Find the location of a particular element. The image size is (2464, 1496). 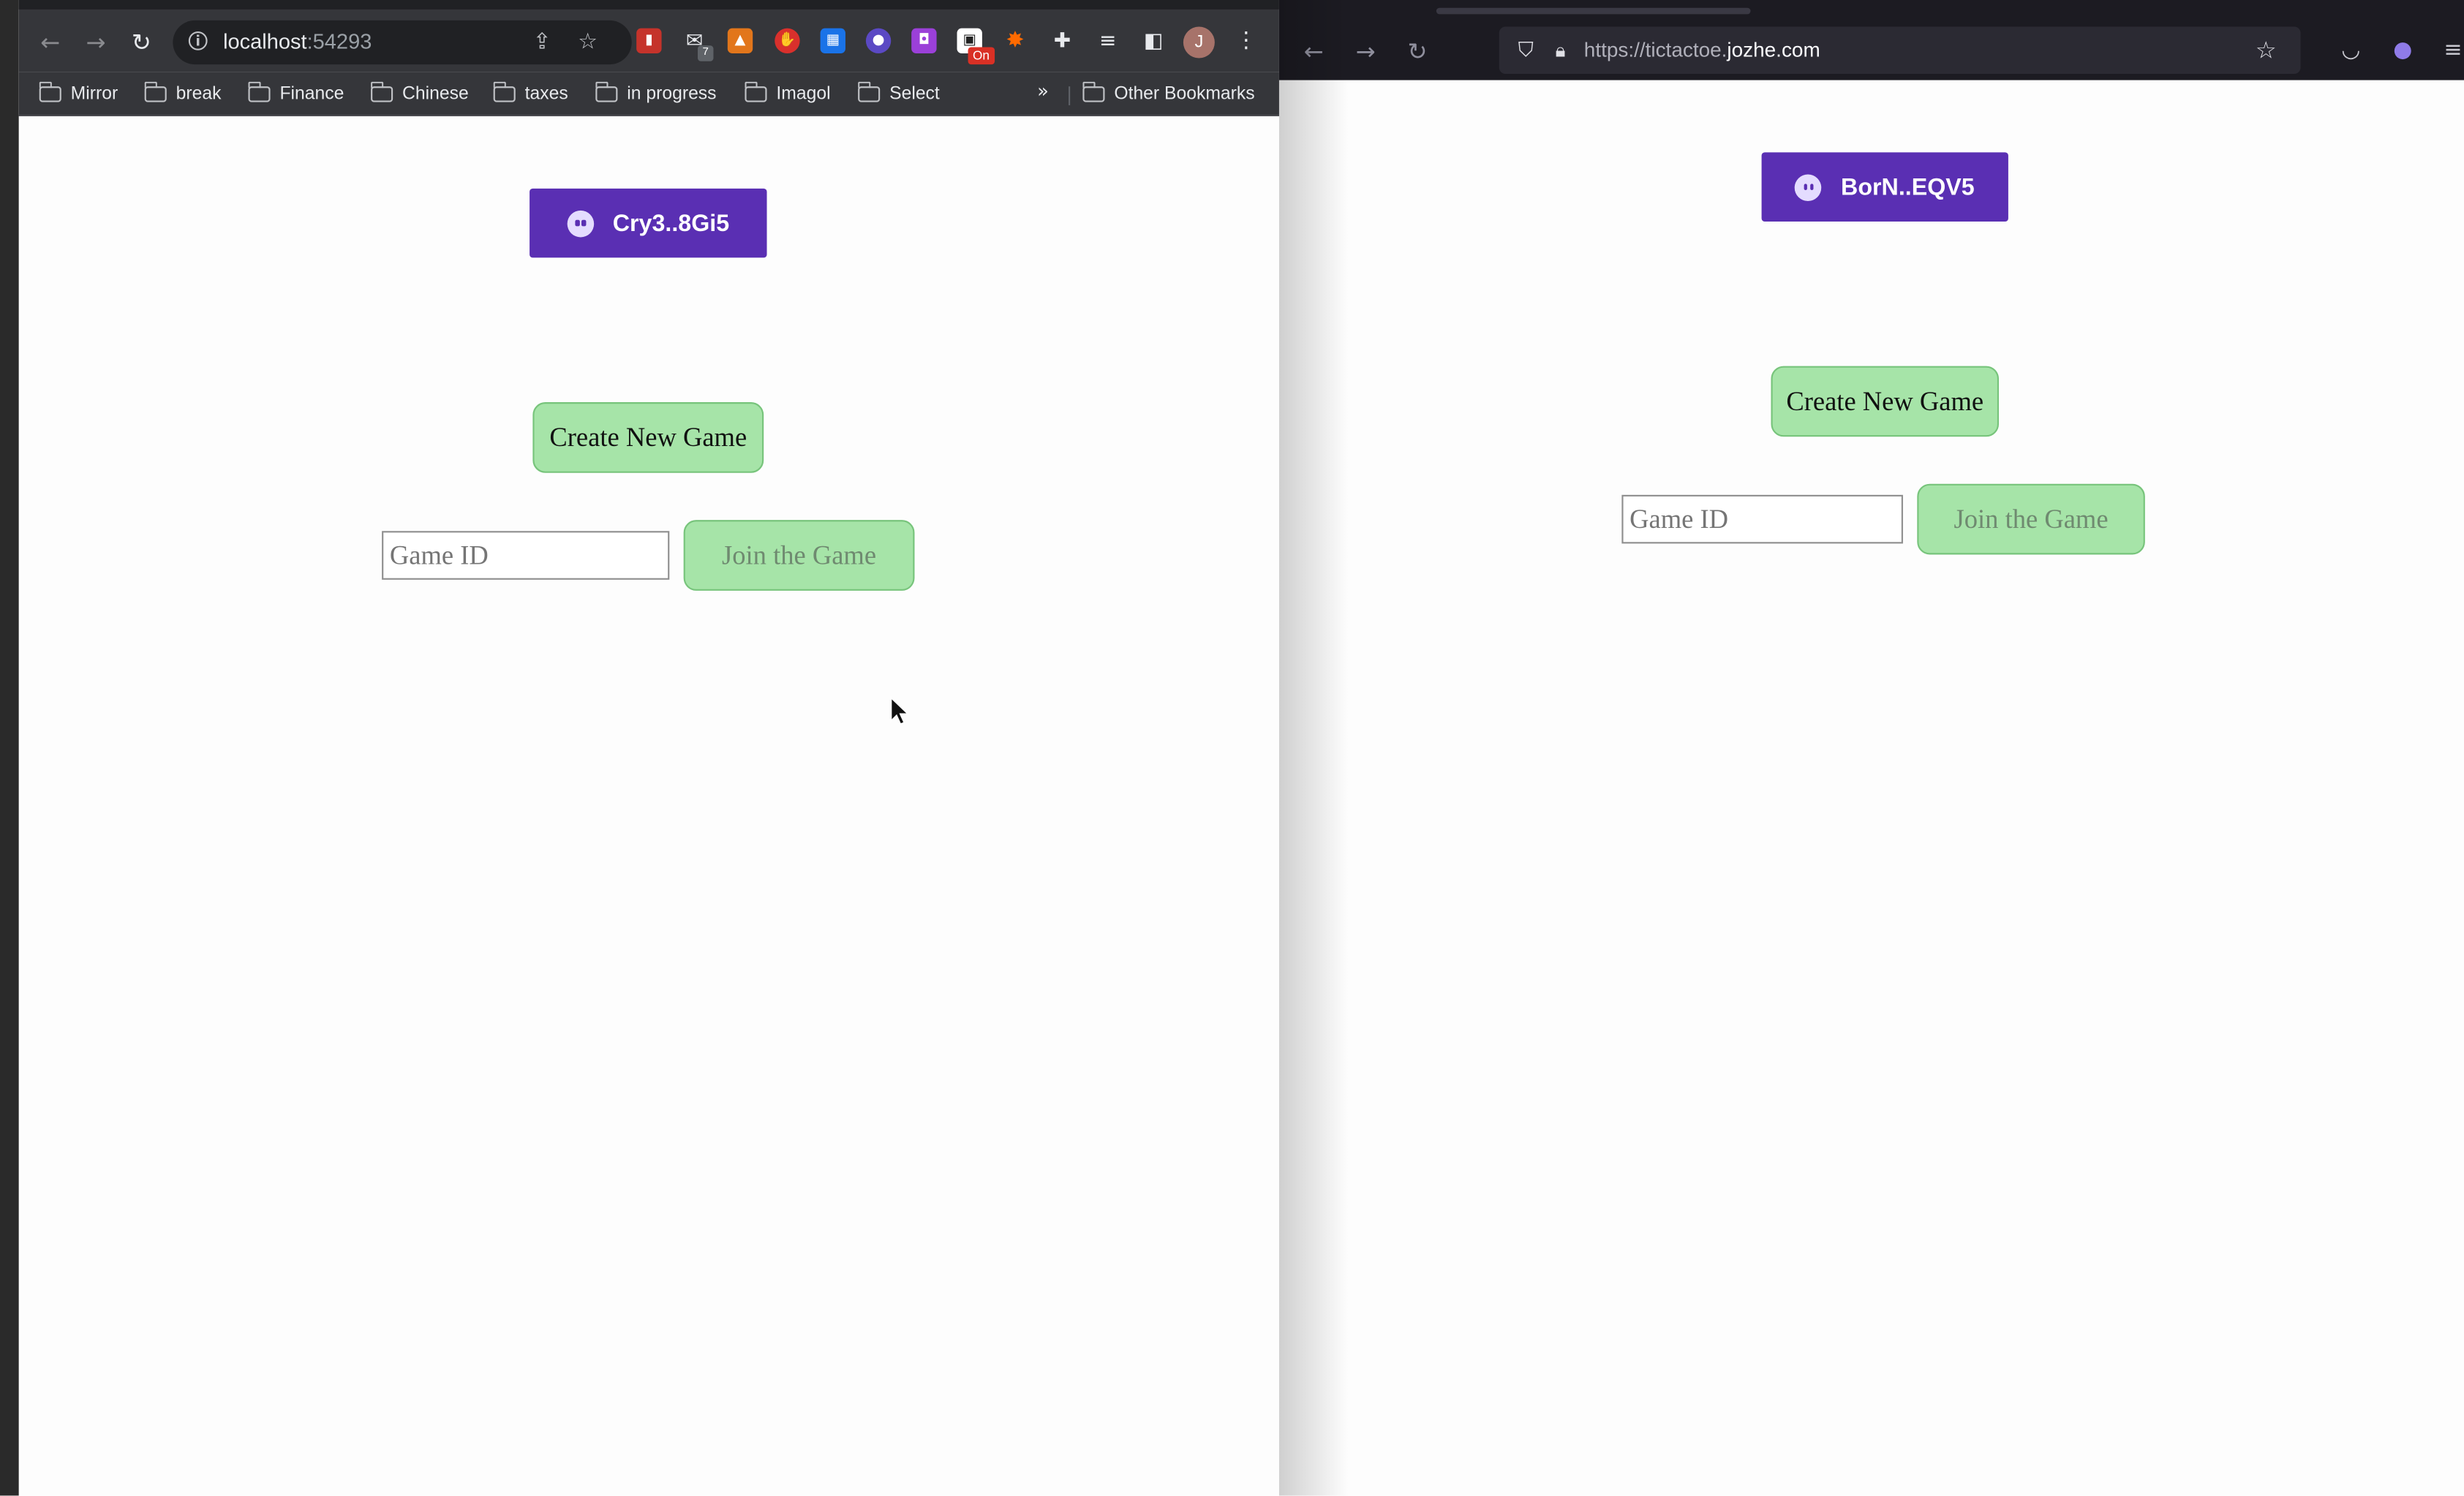

url-host: localhost is located at coordinates (265, 41).